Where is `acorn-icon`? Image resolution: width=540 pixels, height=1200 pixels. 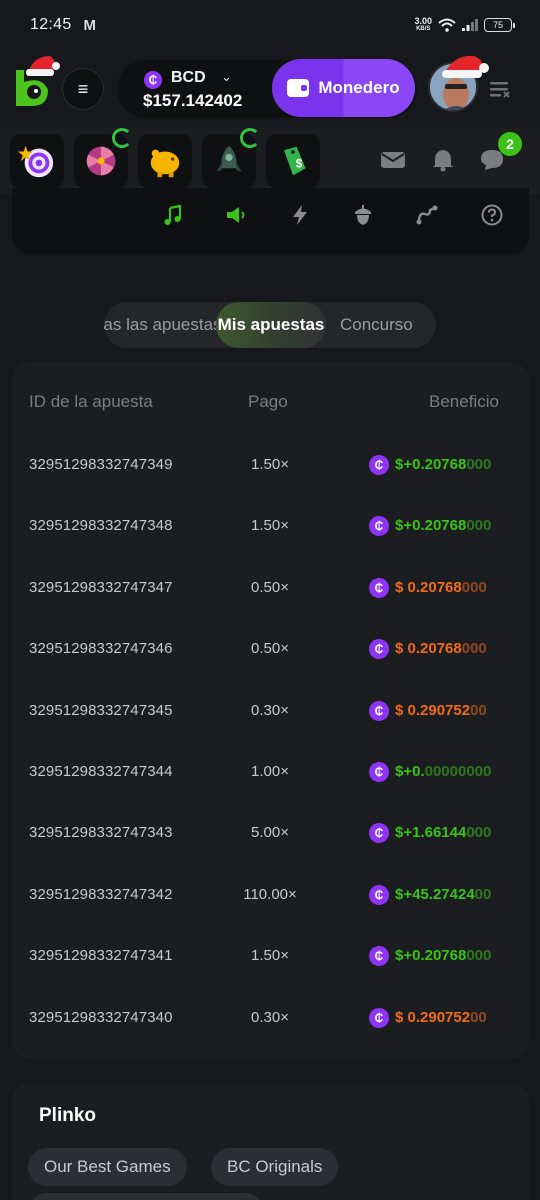
acorn-icon is located at coordinates (363, 215).